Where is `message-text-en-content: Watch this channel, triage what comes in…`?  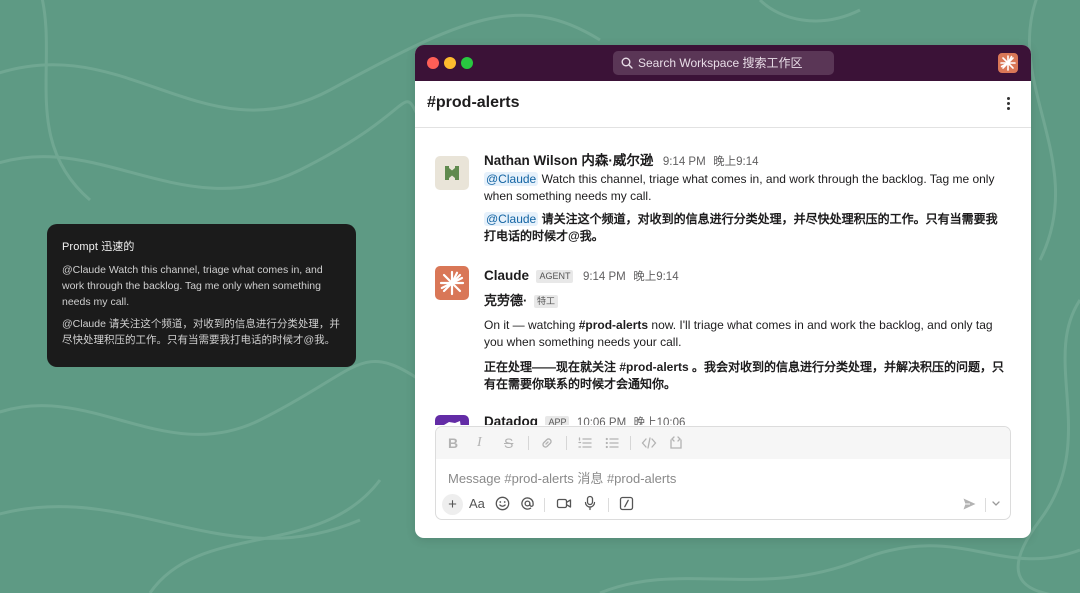 message-text-en-content: Watch this channel, triage what comes in… is located at coordinates (739, 187).